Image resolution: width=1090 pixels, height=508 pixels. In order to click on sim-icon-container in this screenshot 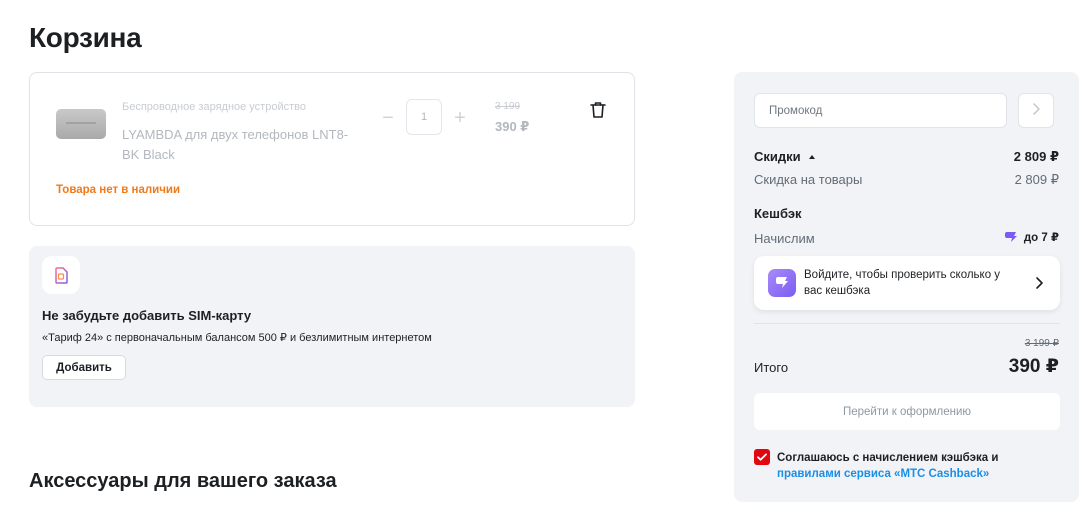, I will do `click(61, 275)`.